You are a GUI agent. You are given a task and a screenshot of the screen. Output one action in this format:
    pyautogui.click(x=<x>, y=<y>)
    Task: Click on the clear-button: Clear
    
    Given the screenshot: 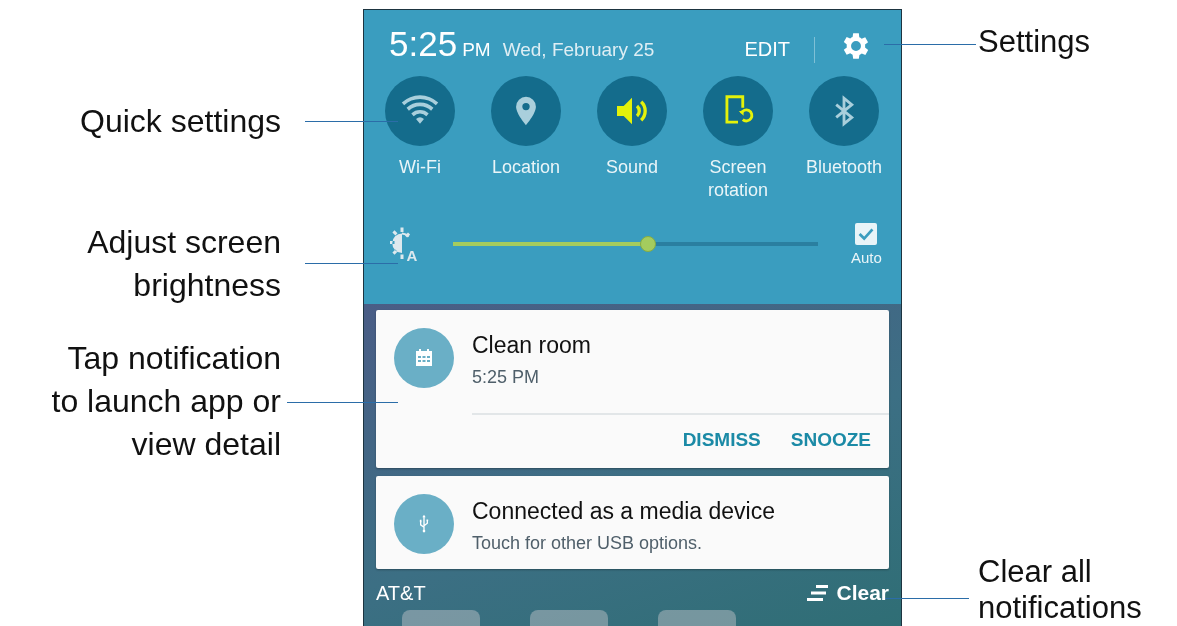 What is the action you would take?
    pyautogui.click(x=847, y=593)
    